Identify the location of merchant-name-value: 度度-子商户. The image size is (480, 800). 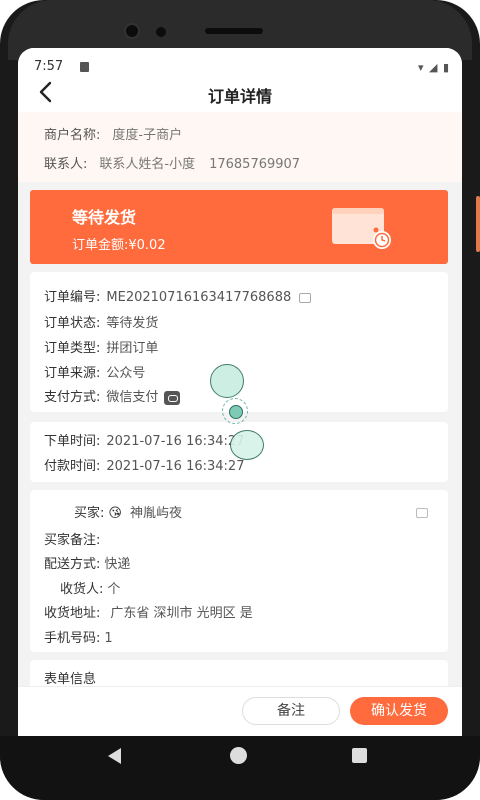
(147, 135).